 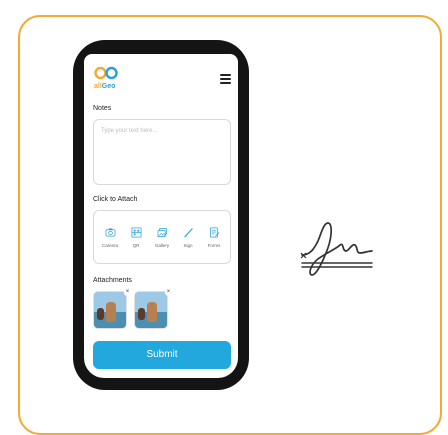 I want to click on attachments-label: Attachments, so click(x=112, y=280).